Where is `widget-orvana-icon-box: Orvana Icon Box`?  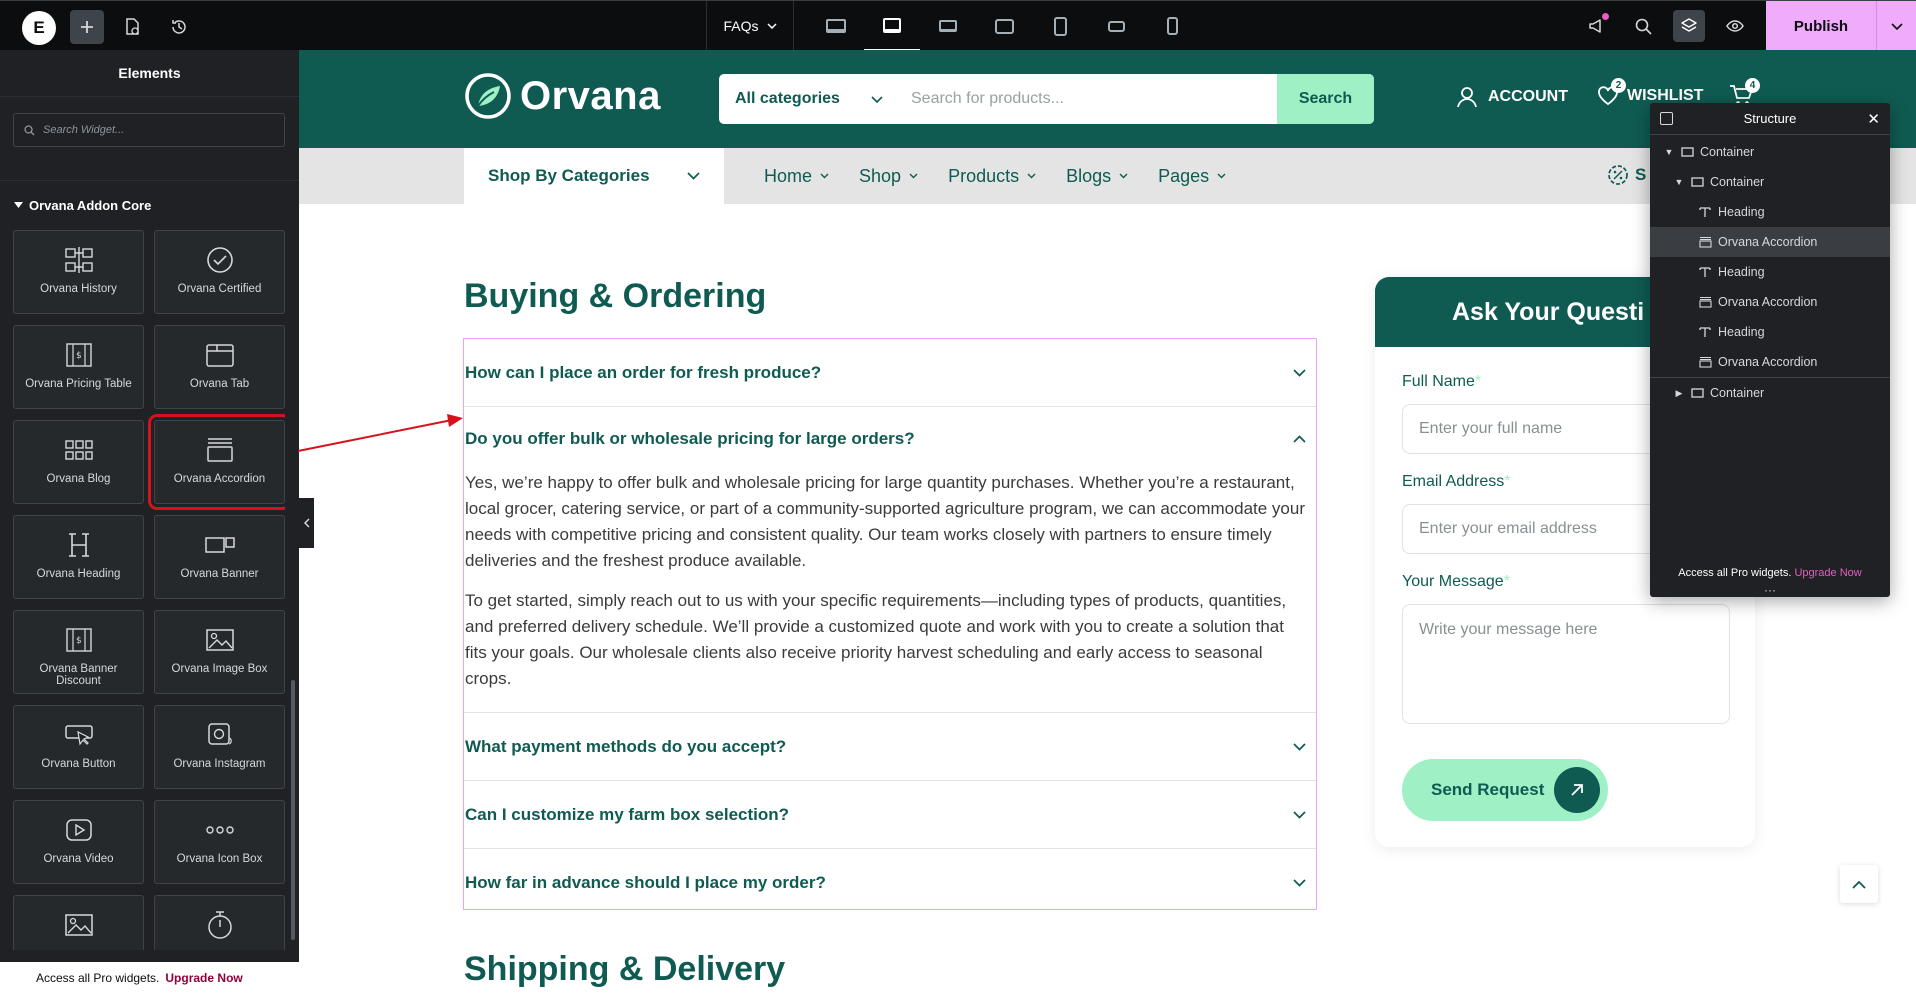 widget-orvana-icon-box: Orvana Icon Box is located at coordinates (219, 842).